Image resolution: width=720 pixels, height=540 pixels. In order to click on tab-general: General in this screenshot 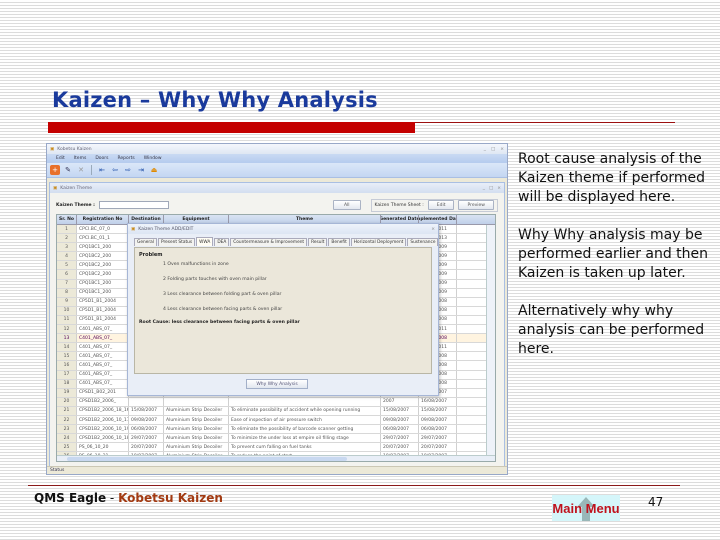, I will do `click(145, 242)`.